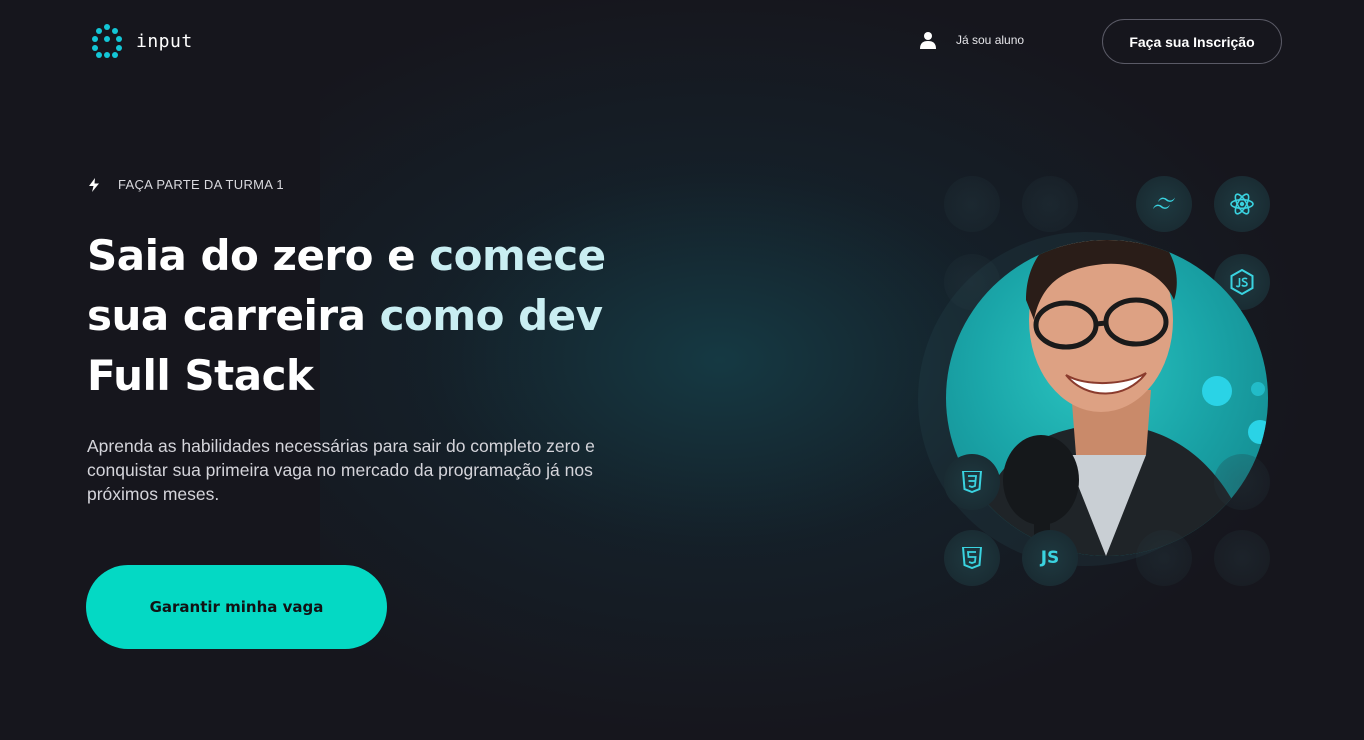 The image size is (1364, 740). I want to click on react-icon, so click(1242, 204).